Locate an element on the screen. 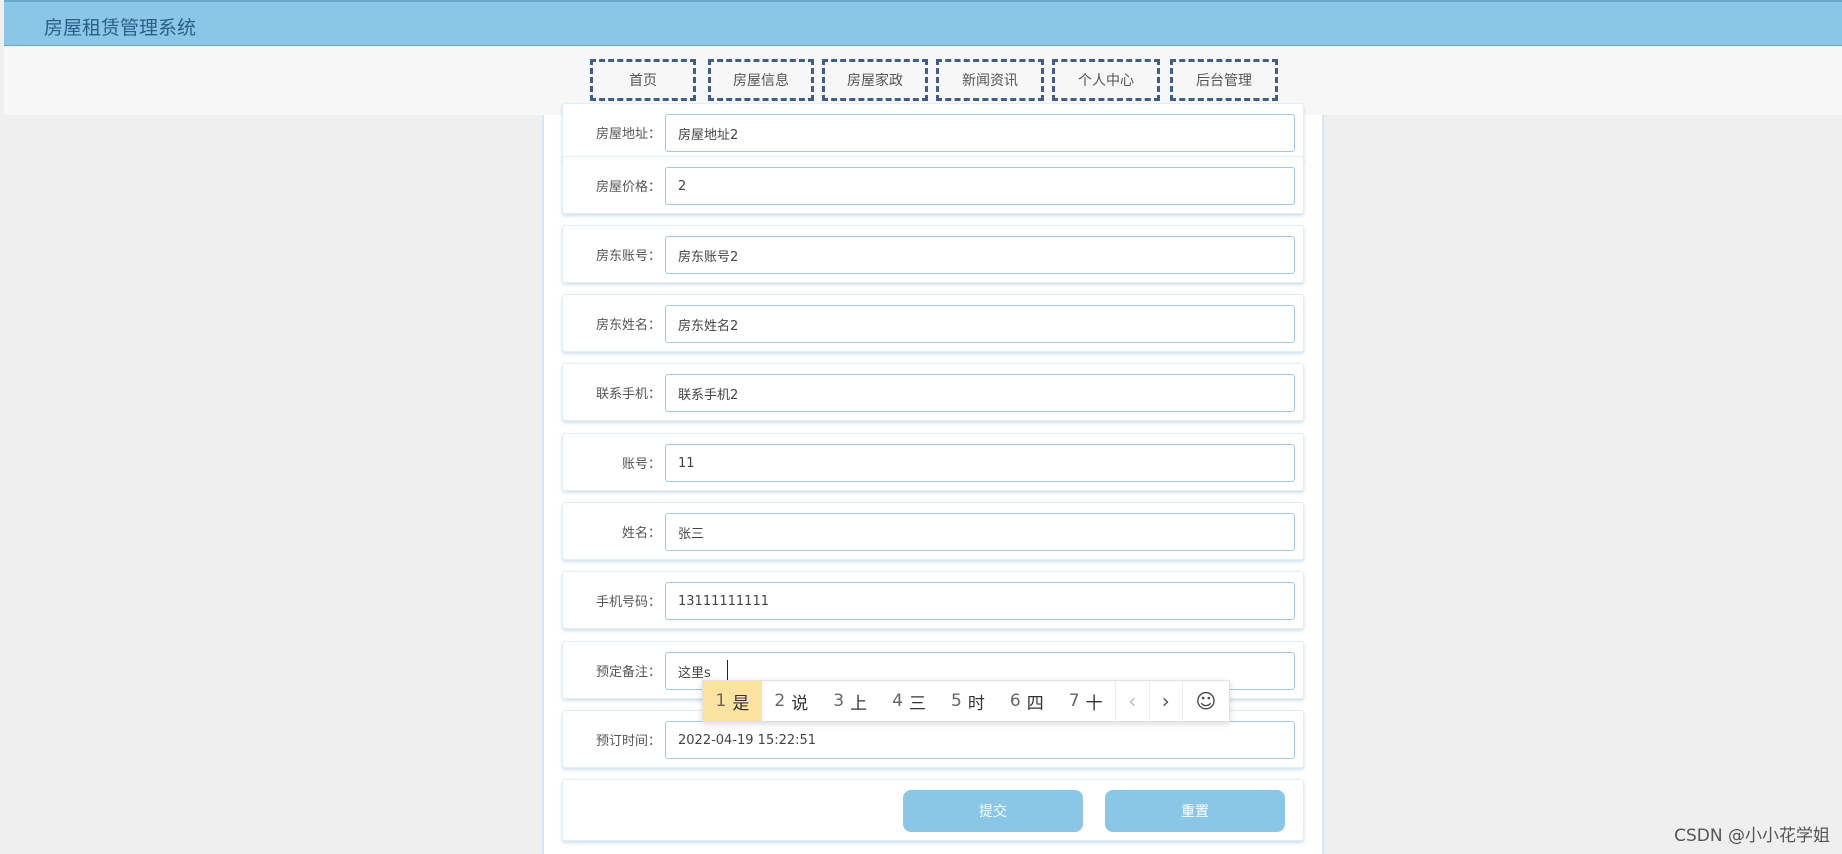 The image size is (1842, 854). form-row-name: 姓名： is located at coordinates (933, 531).